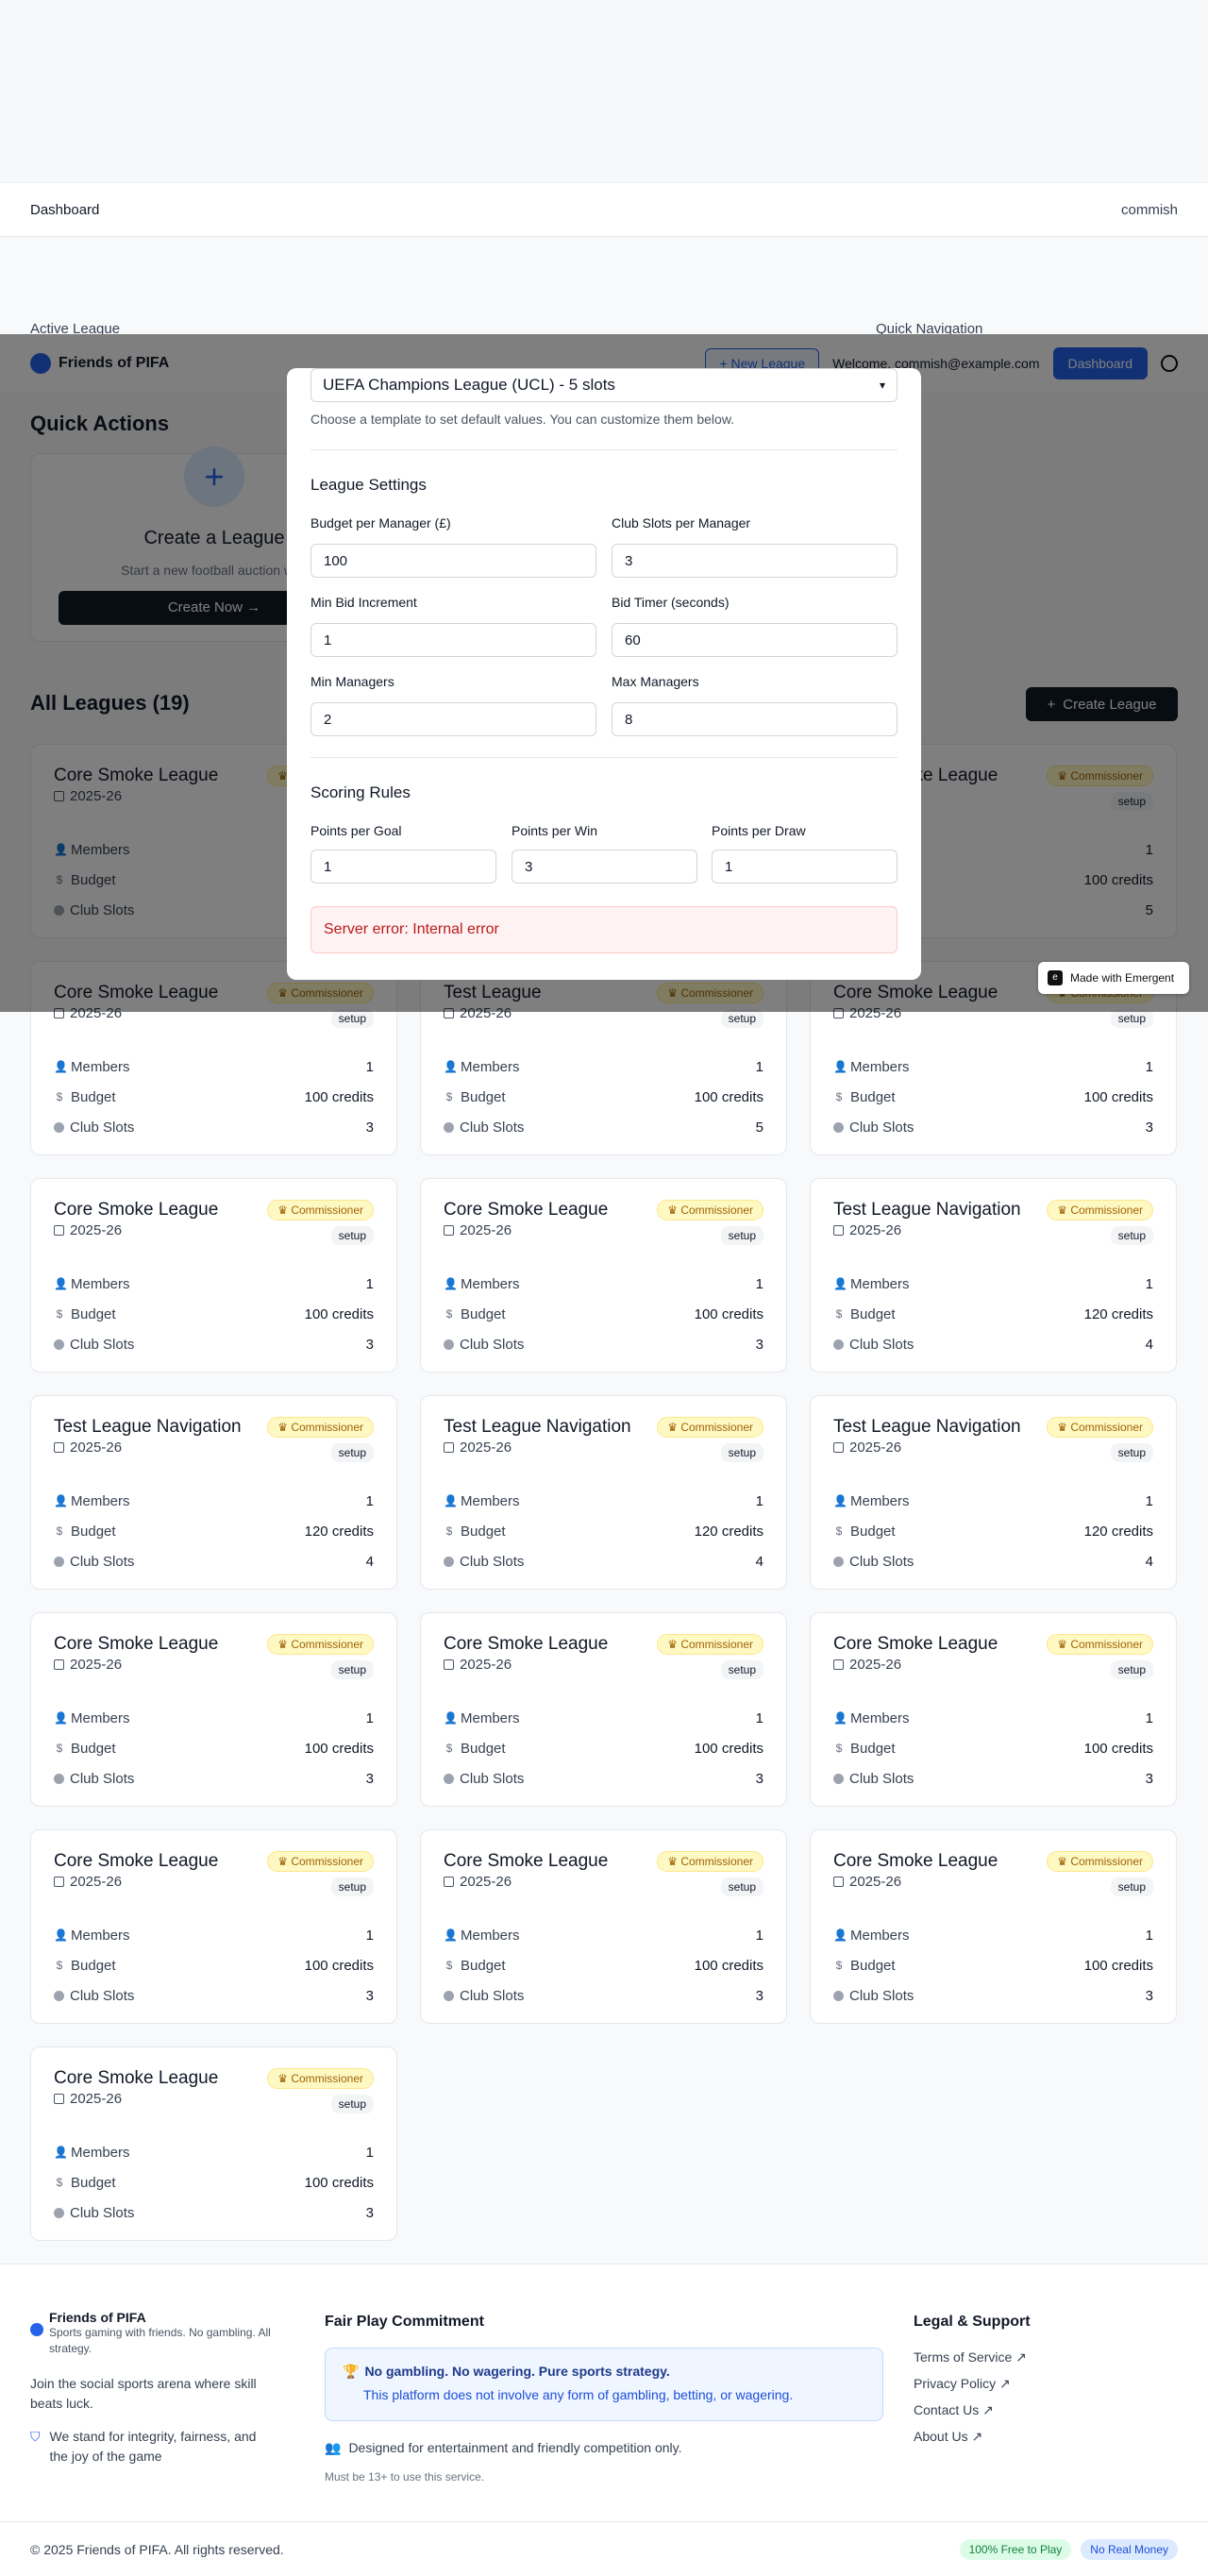 The width and height of the screenshot is (1208, 2576). Describe the element at coordinates (453, 640) in the screenshot. I see `min-bid-input: 1` at that location.